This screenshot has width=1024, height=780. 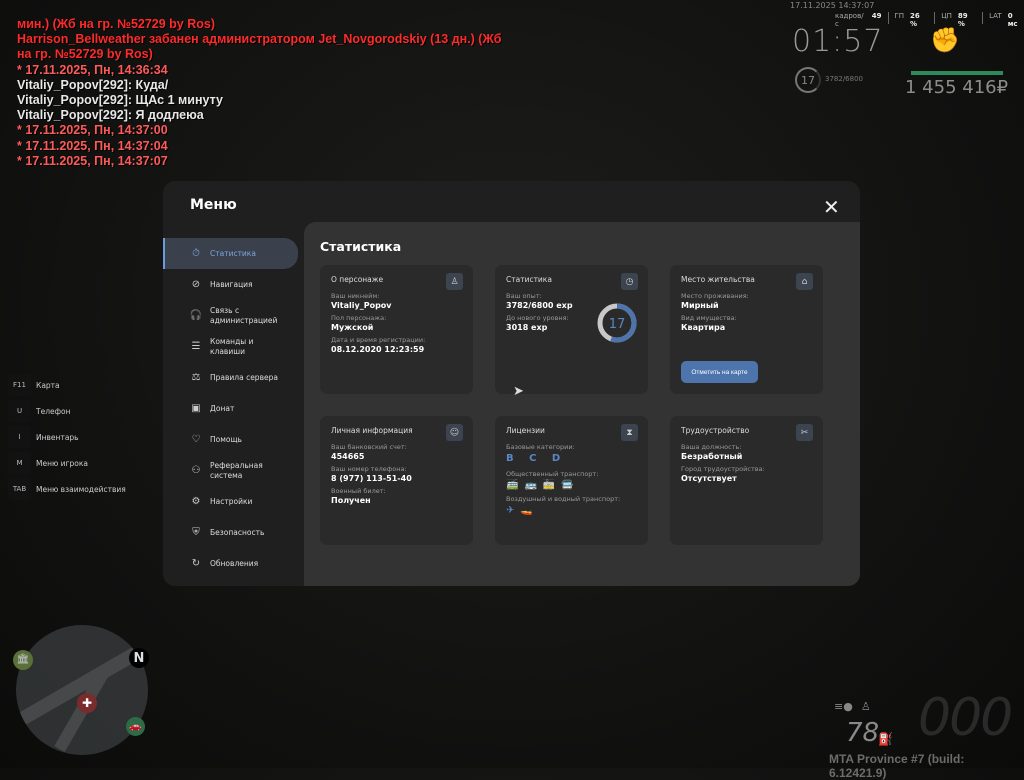 What do you see at coordinates (804, 432) in the screenshot?
I see `tools-icon: ✂` at bounding box center [804, 432].